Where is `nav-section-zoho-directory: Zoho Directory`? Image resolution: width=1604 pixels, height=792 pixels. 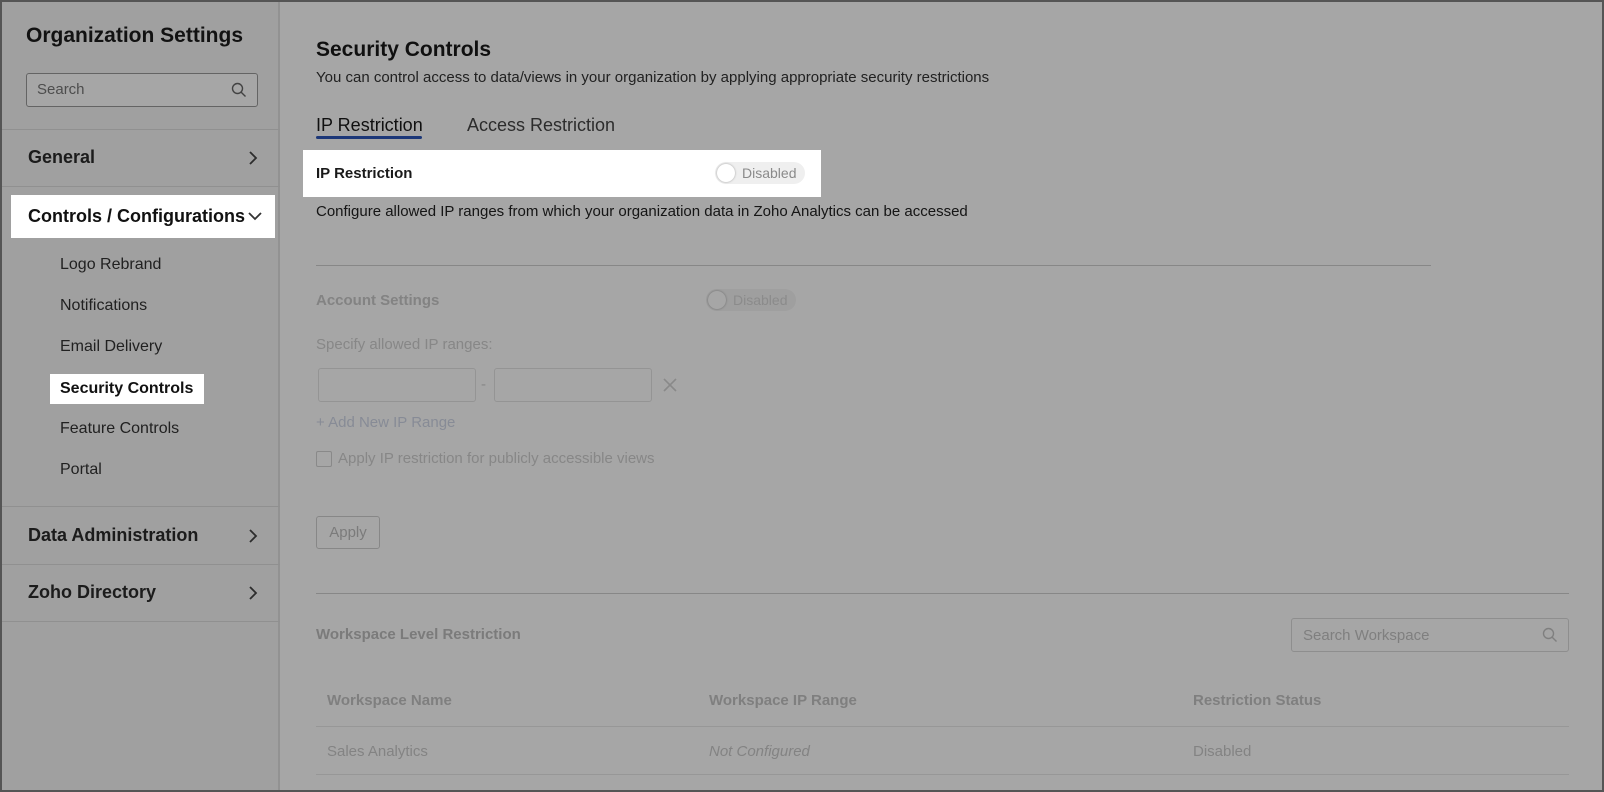
nav-section-zoho-directory: Zoho Directory is located at coordinates (141, 593).